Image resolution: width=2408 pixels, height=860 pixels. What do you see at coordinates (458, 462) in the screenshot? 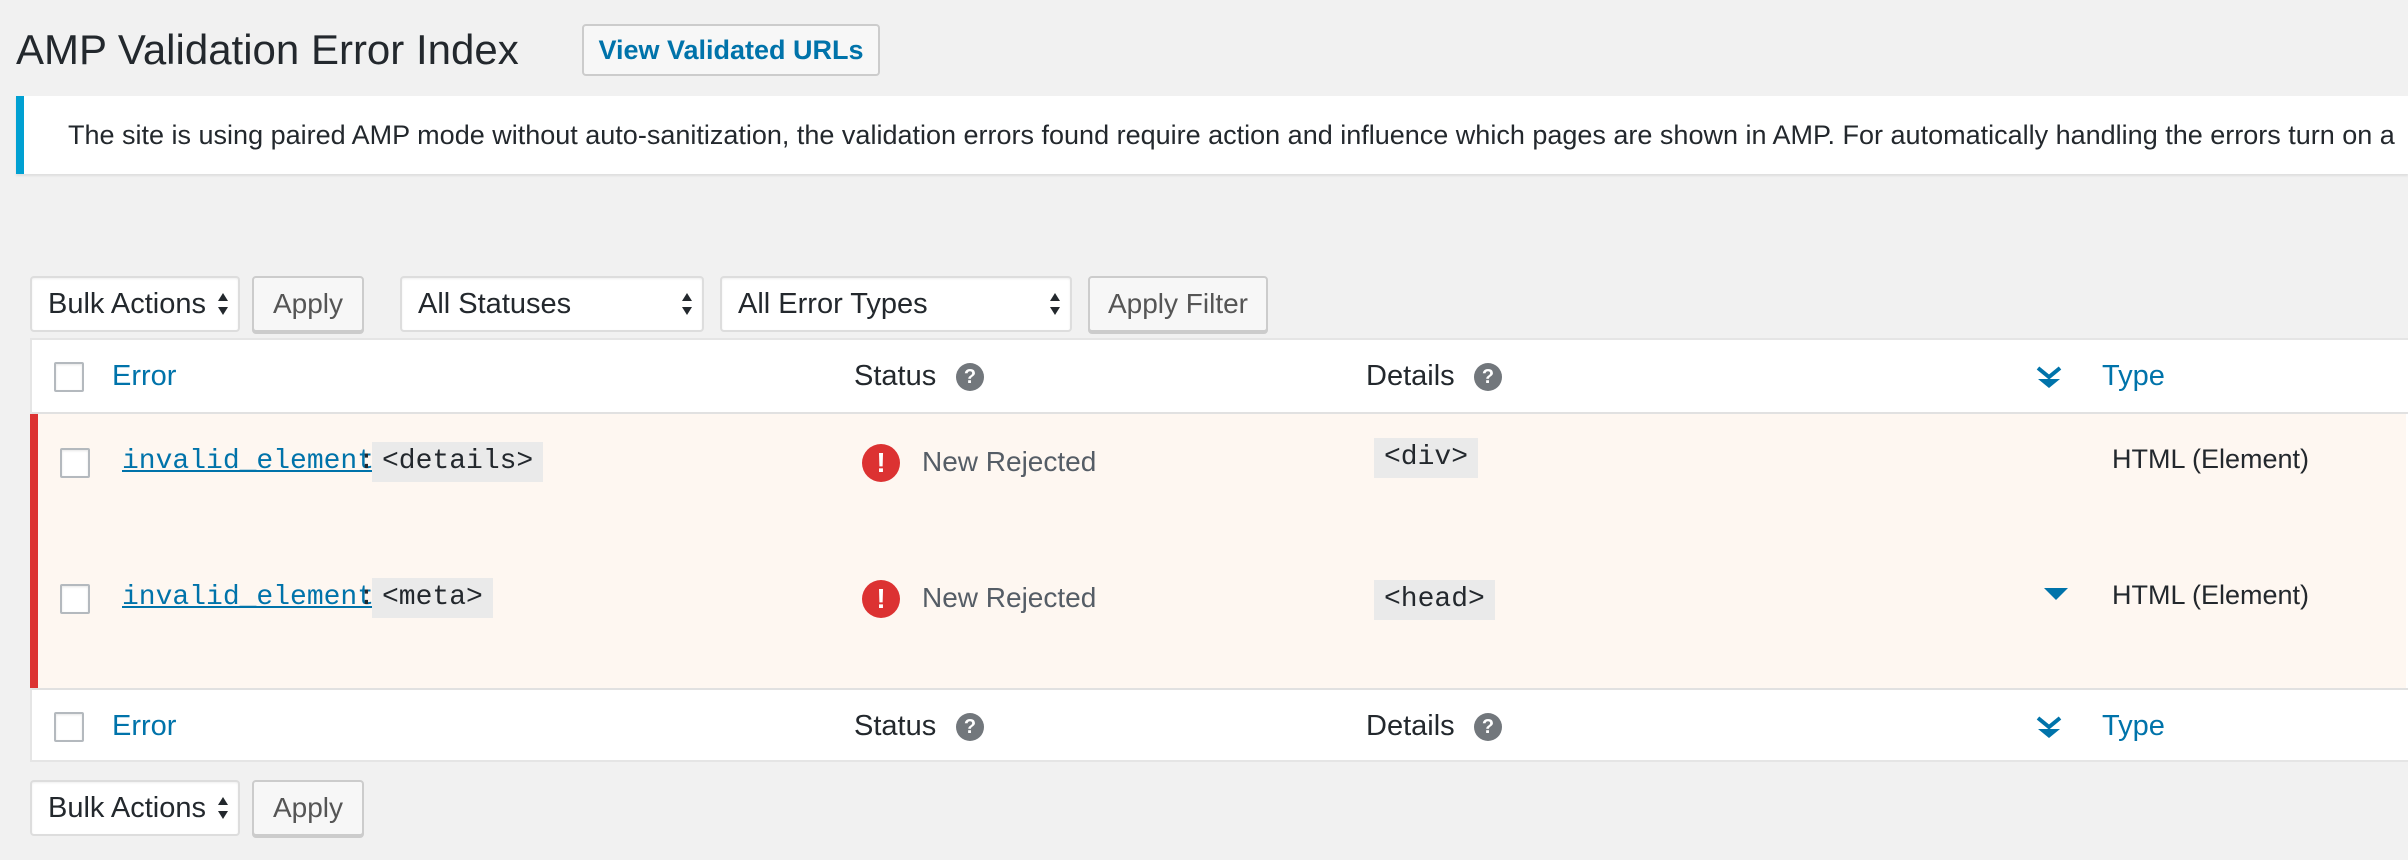
I see `element-code: <details>` at bounding box center [458, 462].